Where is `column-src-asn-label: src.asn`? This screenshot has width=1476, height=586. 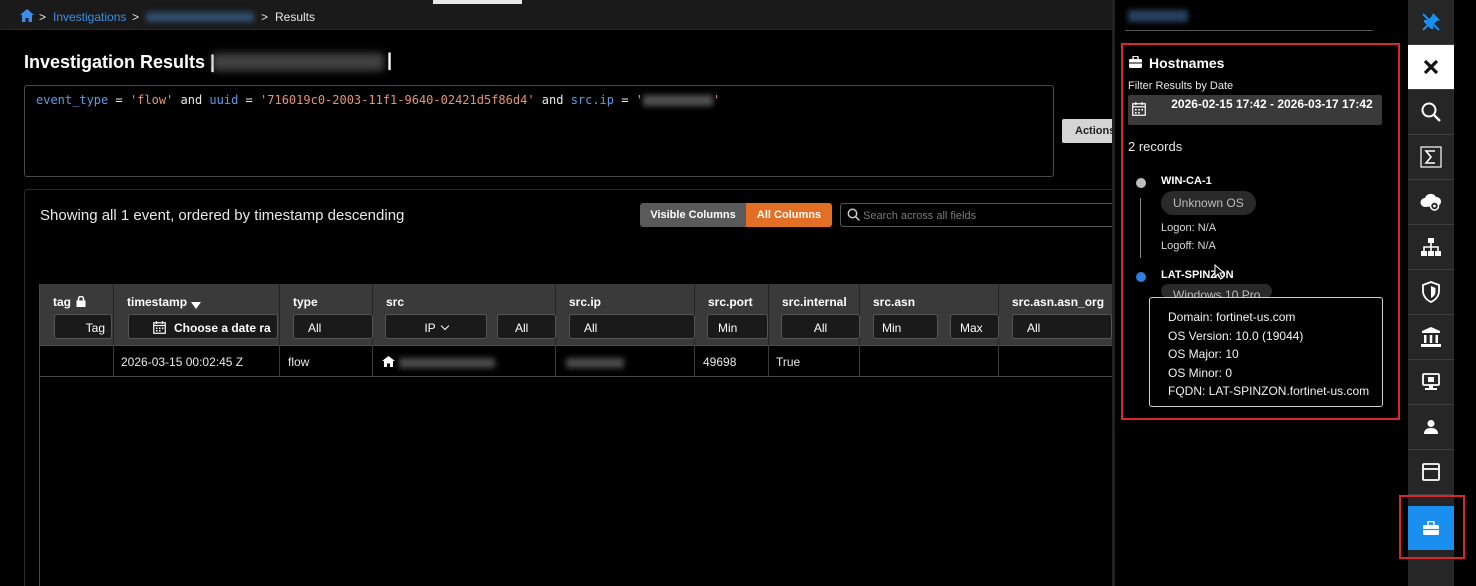 column-src-asn-label: src.asn is located at coordinates (894, 302).